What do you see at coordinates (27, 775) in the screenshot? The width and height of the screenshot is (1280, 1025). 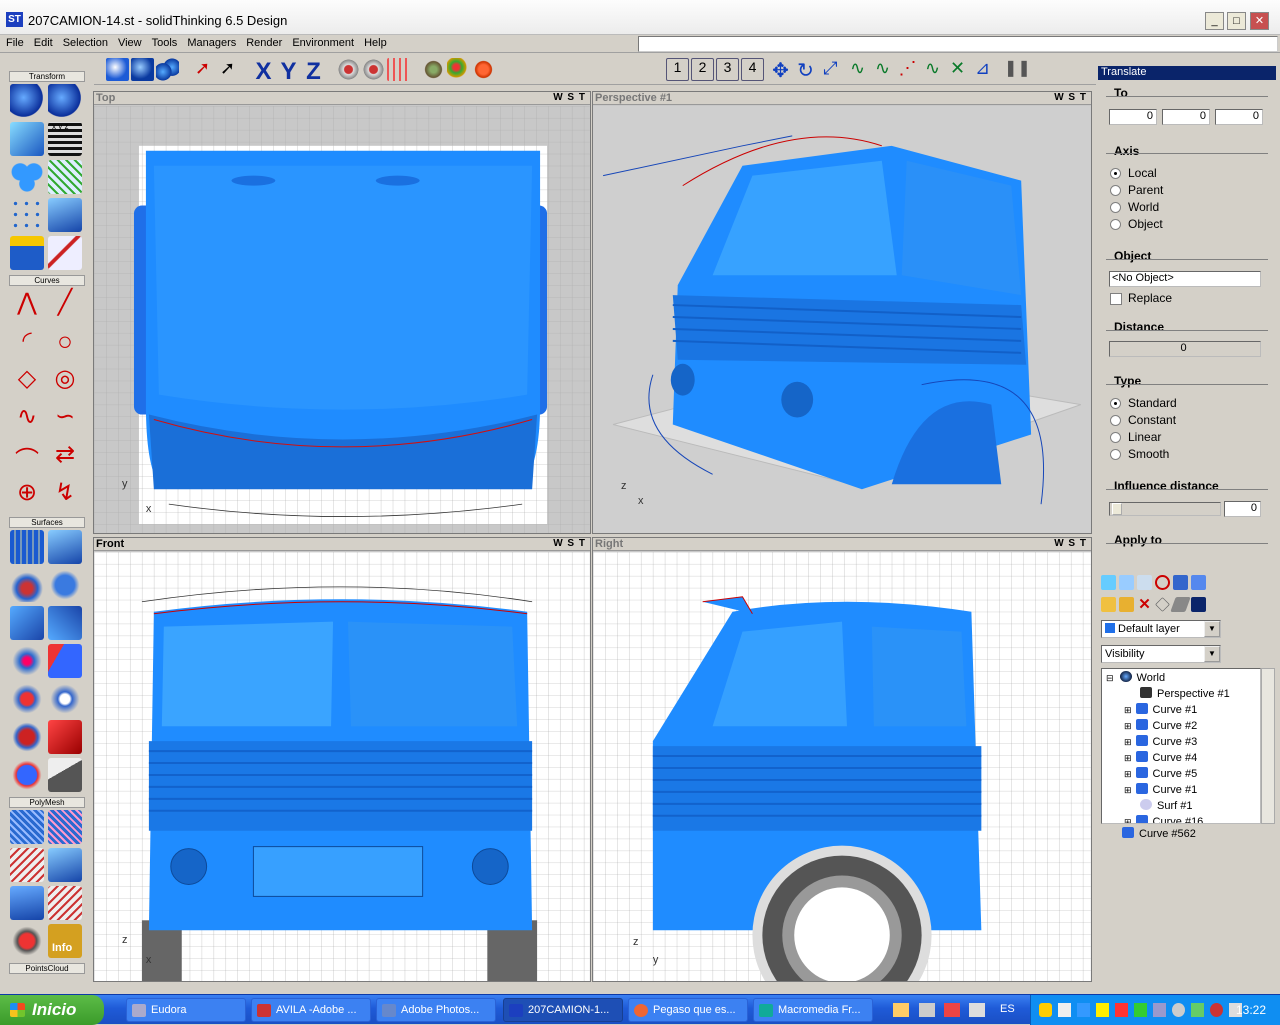 I see `shell-icon` at bounding box center [27, 775].